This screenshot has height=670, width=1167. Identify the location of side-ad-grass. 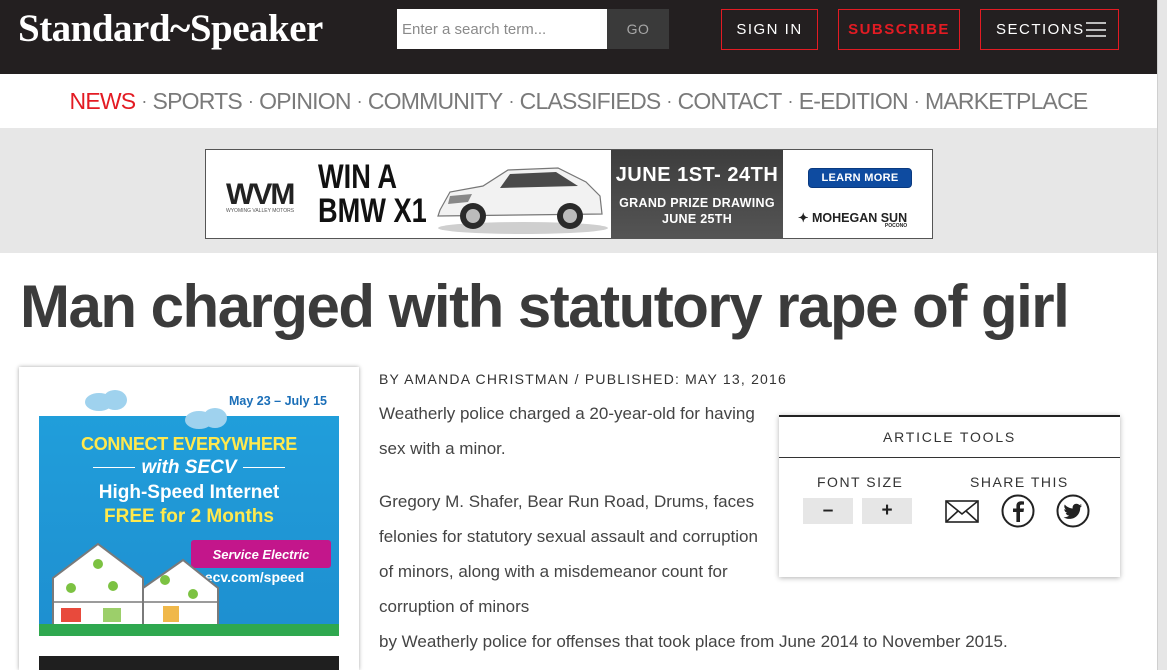
(189, 630).